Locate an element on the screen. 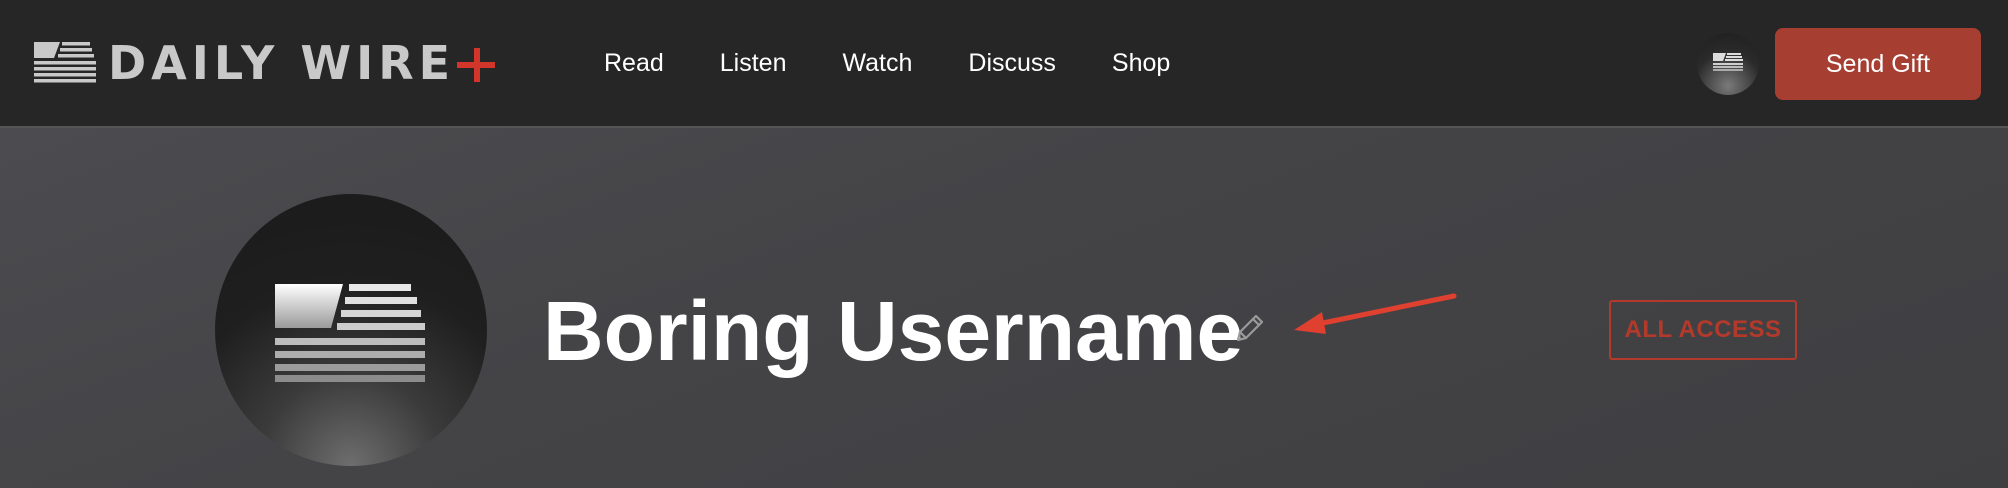 This screenshot has width=2008, height=488. nav-item-listen: Listen is located at coordinates (753, 63).